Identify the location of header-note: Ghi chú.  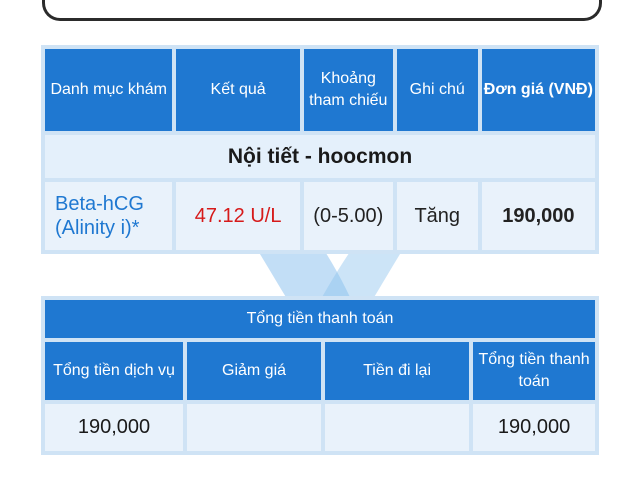
(437, 90).